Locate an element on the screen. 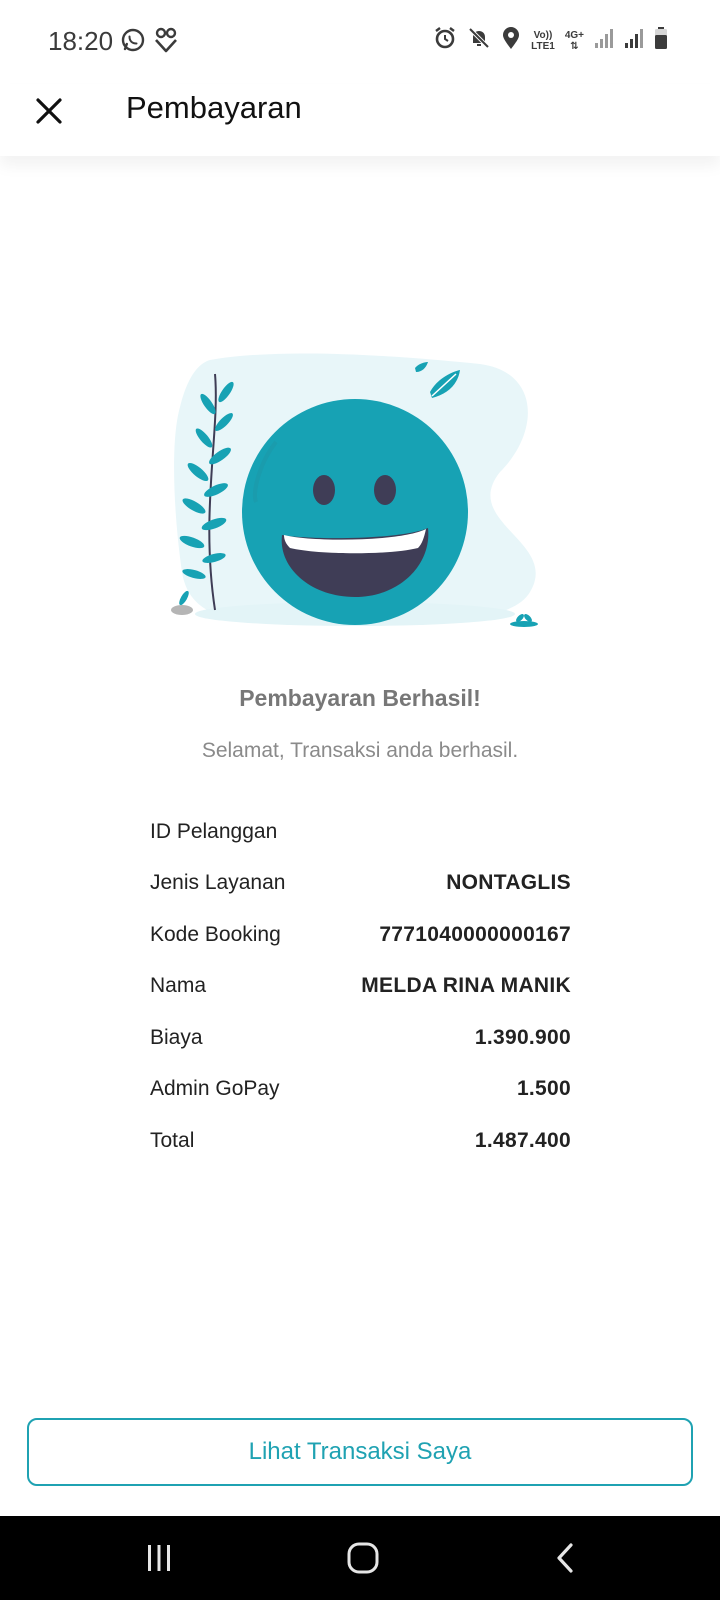 The width and height of the screenshot is (720, 1600). right-eye is located at coordinates (385, 490).